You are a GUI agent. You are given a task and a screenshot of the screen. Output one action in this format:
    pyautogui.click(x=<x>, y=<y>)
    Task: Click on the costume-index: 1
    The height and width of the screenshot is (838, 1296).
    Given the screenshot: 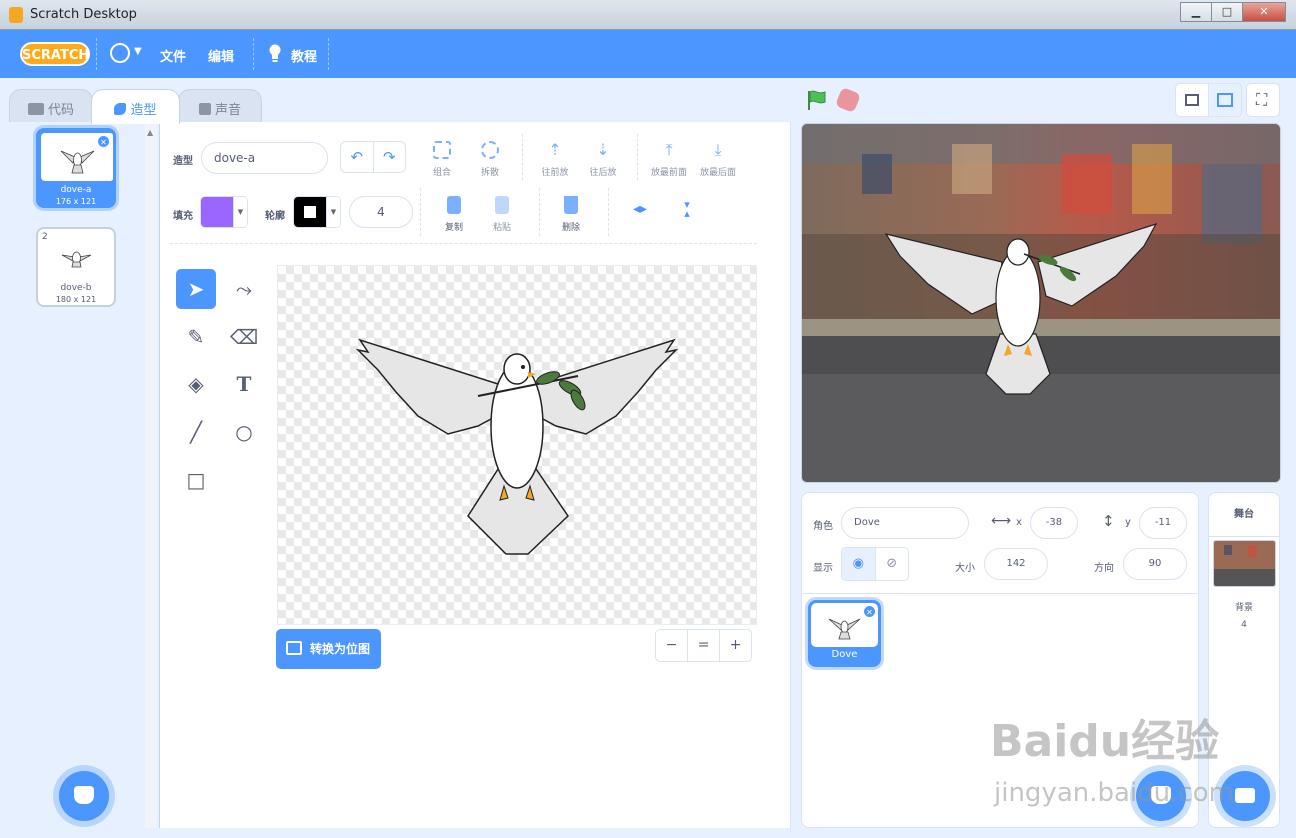 What is the action you would take?
    pyautogui.click(x=46, y=139)
    